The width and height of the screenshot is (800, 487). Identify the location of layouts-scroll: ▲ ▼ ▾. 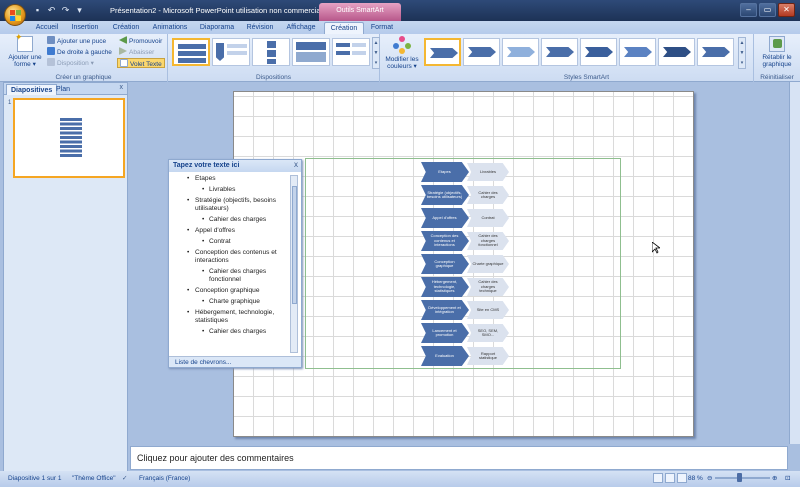
(376, 53).